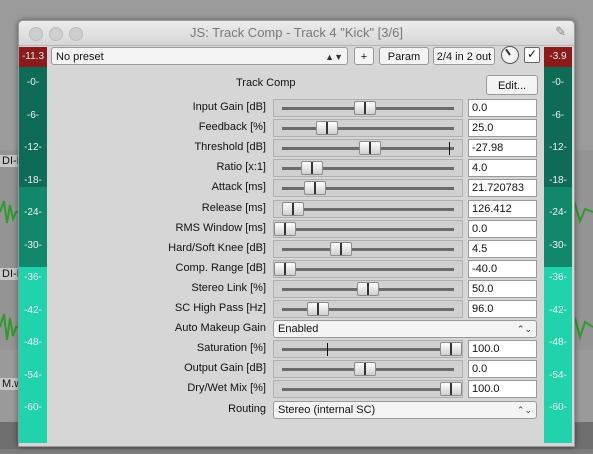  Describe the element at coordinates (33, 82) in the screenshot. I see `meter-tick-label: -0-` at that location.